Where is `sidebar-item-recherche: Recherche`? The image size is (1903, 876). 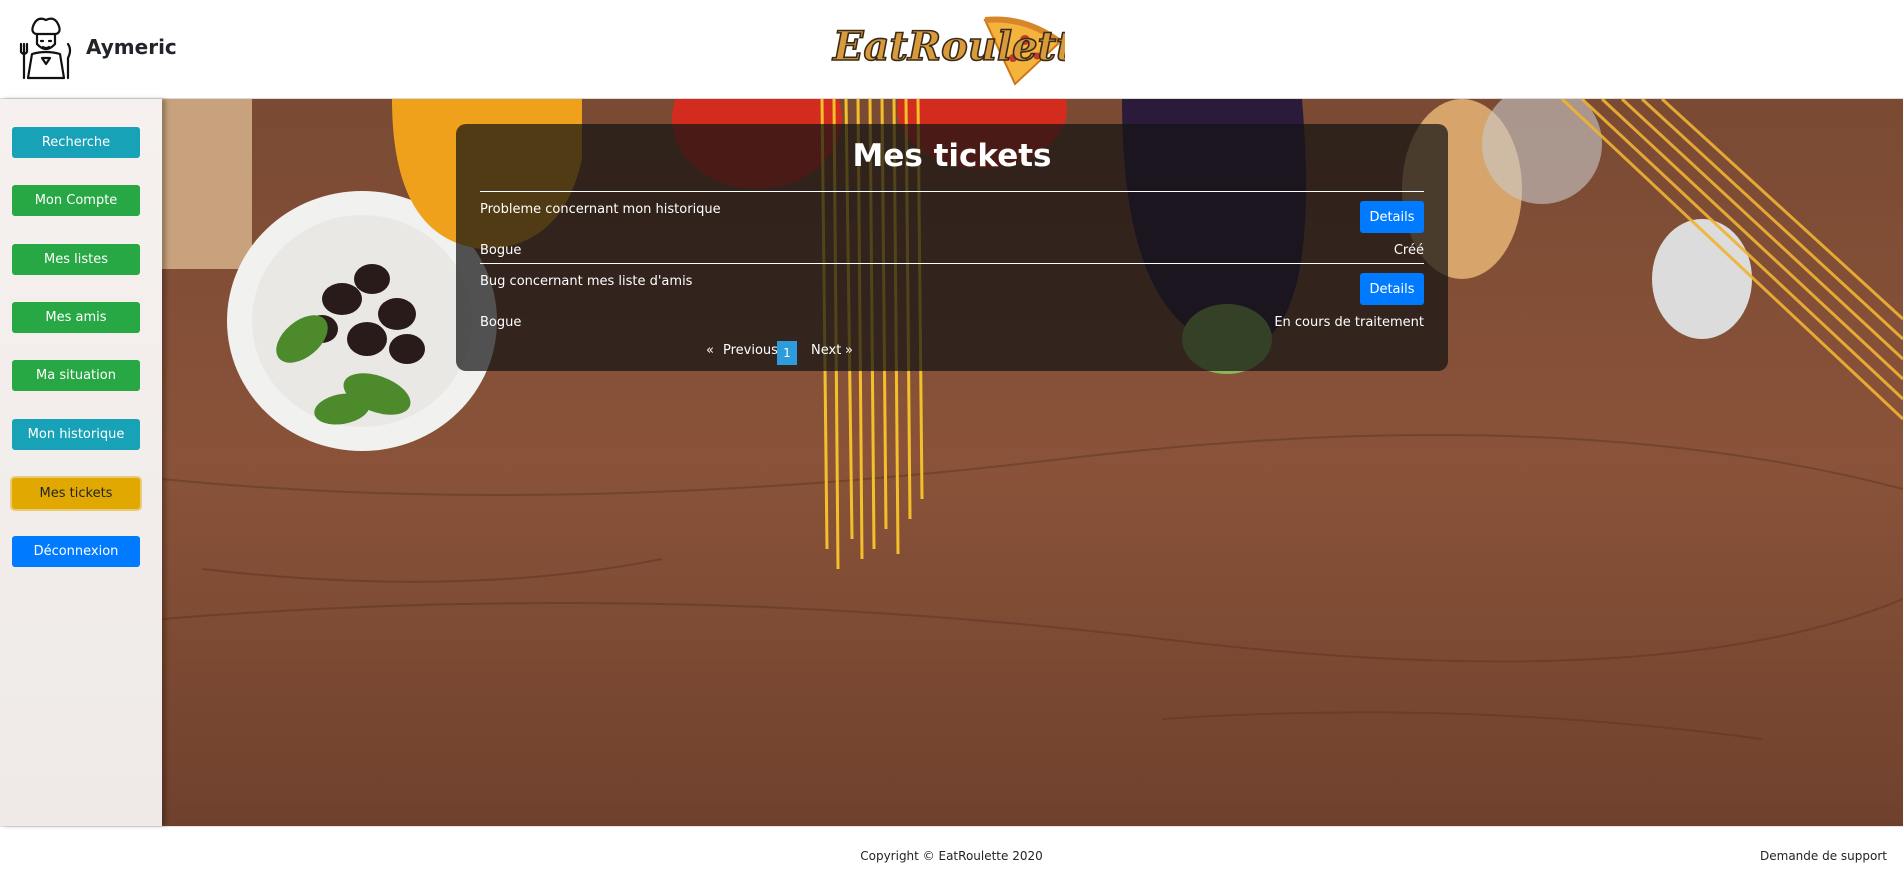 sidebar-item-recherche: Recherche is located at coordinates (76, 142).